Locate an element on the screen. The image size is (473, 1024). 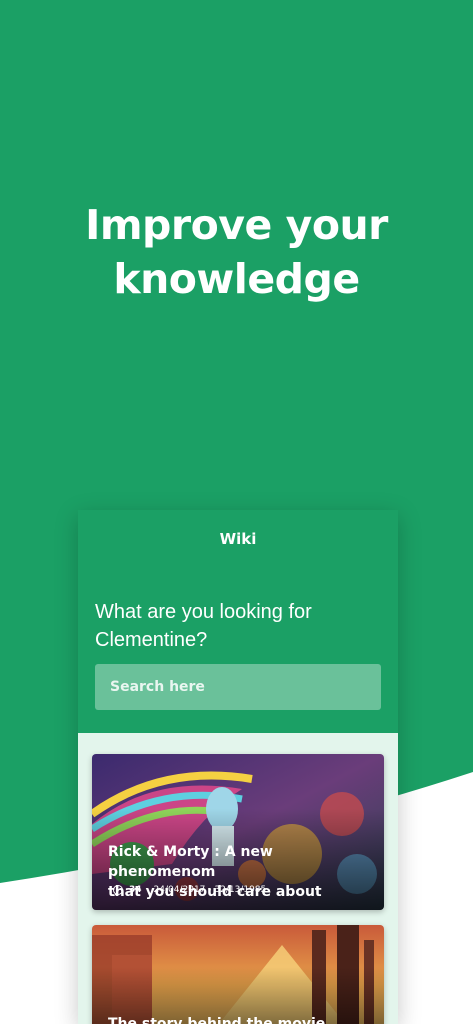
hero-headline: Improve your knowledge is located at coordinates (236, 252).